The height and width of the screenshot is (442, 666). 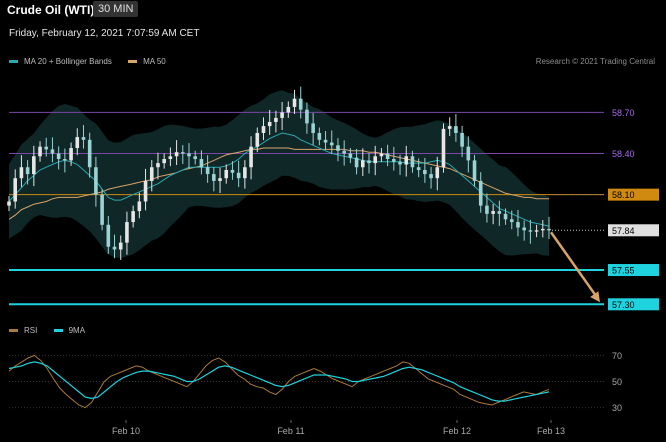 I want to click on last-price-text: 57.84, so click(x=623, y=231).